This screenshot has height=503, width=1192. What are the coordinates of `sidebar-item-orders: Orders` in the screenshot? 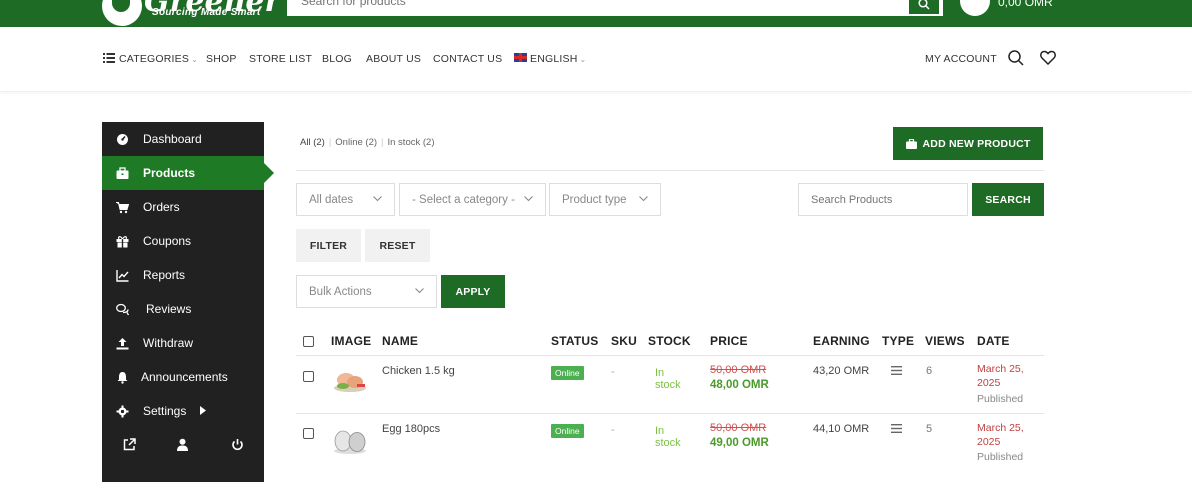 It's located at (183, 207).